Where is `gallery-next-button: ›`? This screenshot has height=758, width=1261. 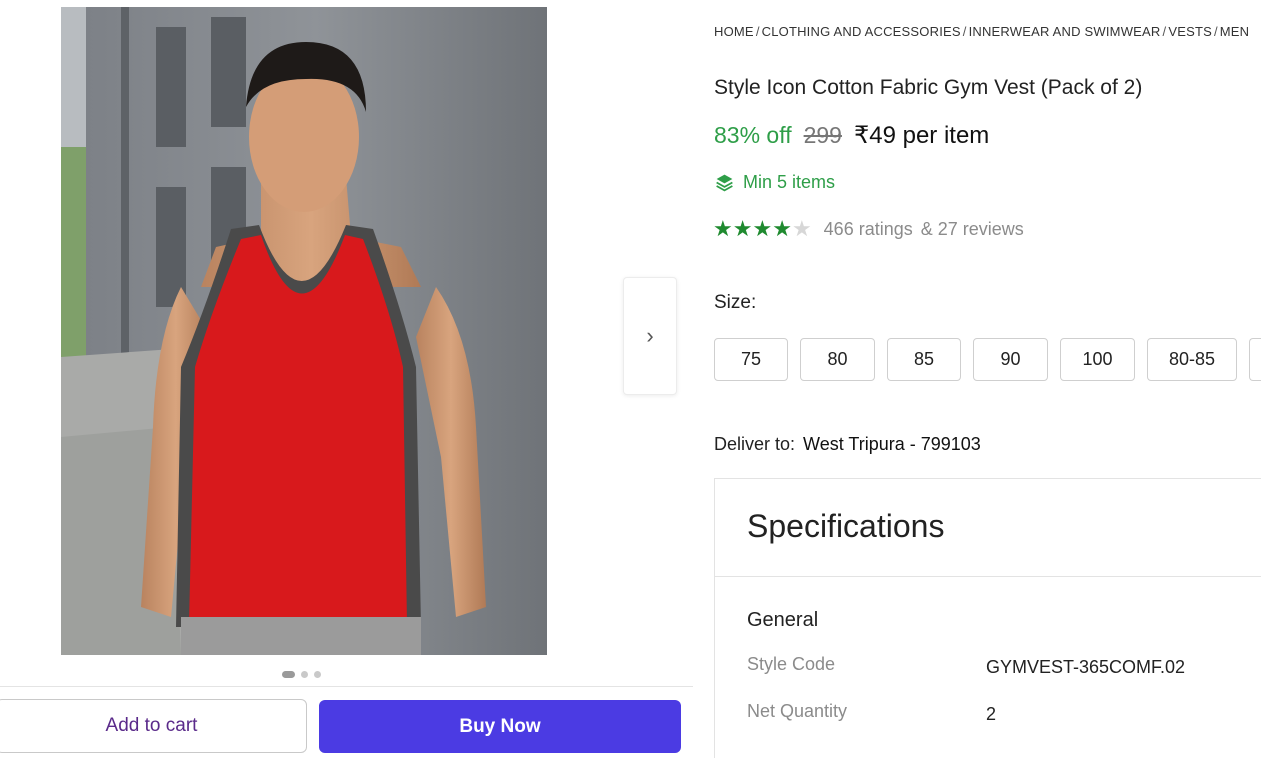
gallery-next-button: › is located at coordinates (650, 336).